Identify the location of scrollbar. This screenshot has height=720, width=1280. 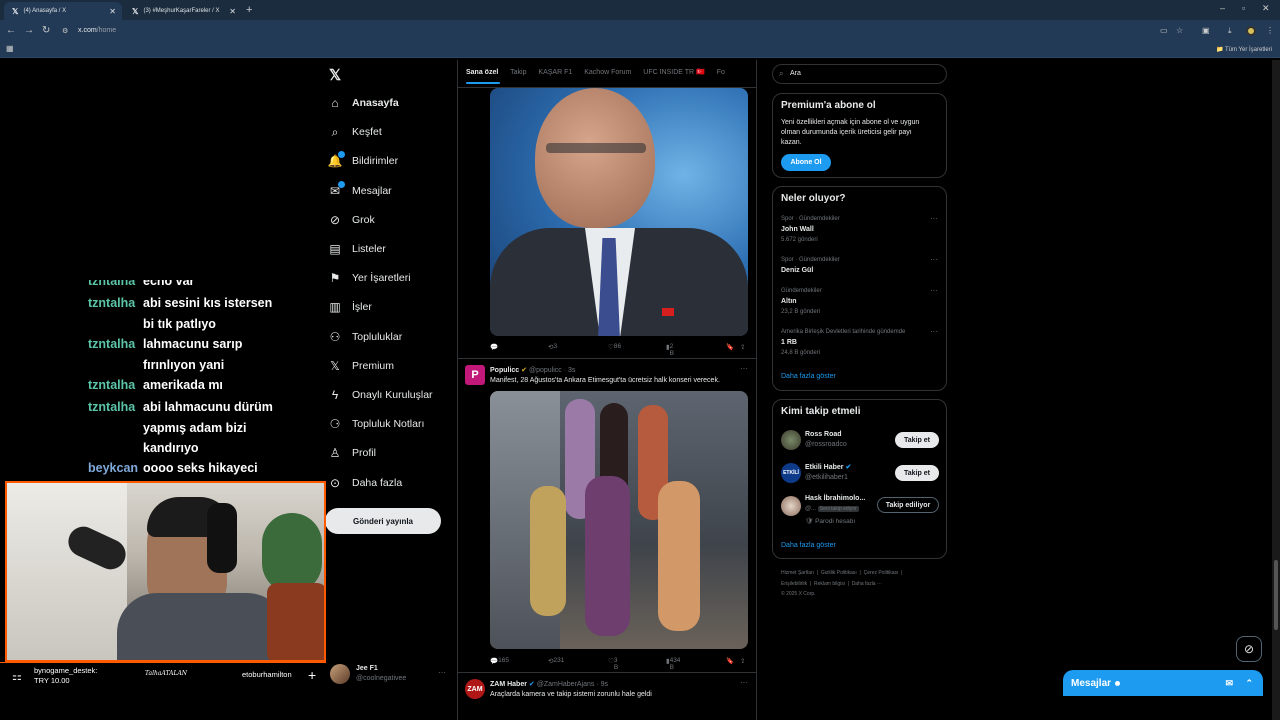
(1276, 390).